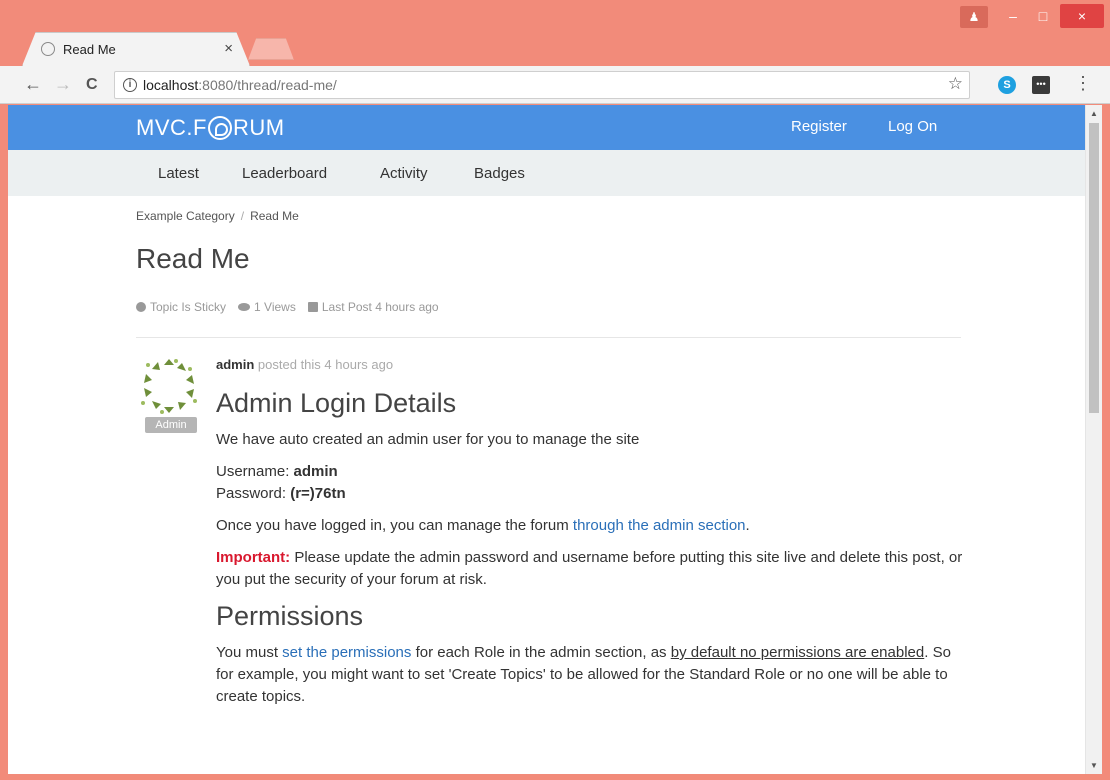 The width and height of the screenshot is (1110, 780). Describe the element at coordinates (659, 525) in the screenshot. I see `admin-section-link: through the admin section` at that location.